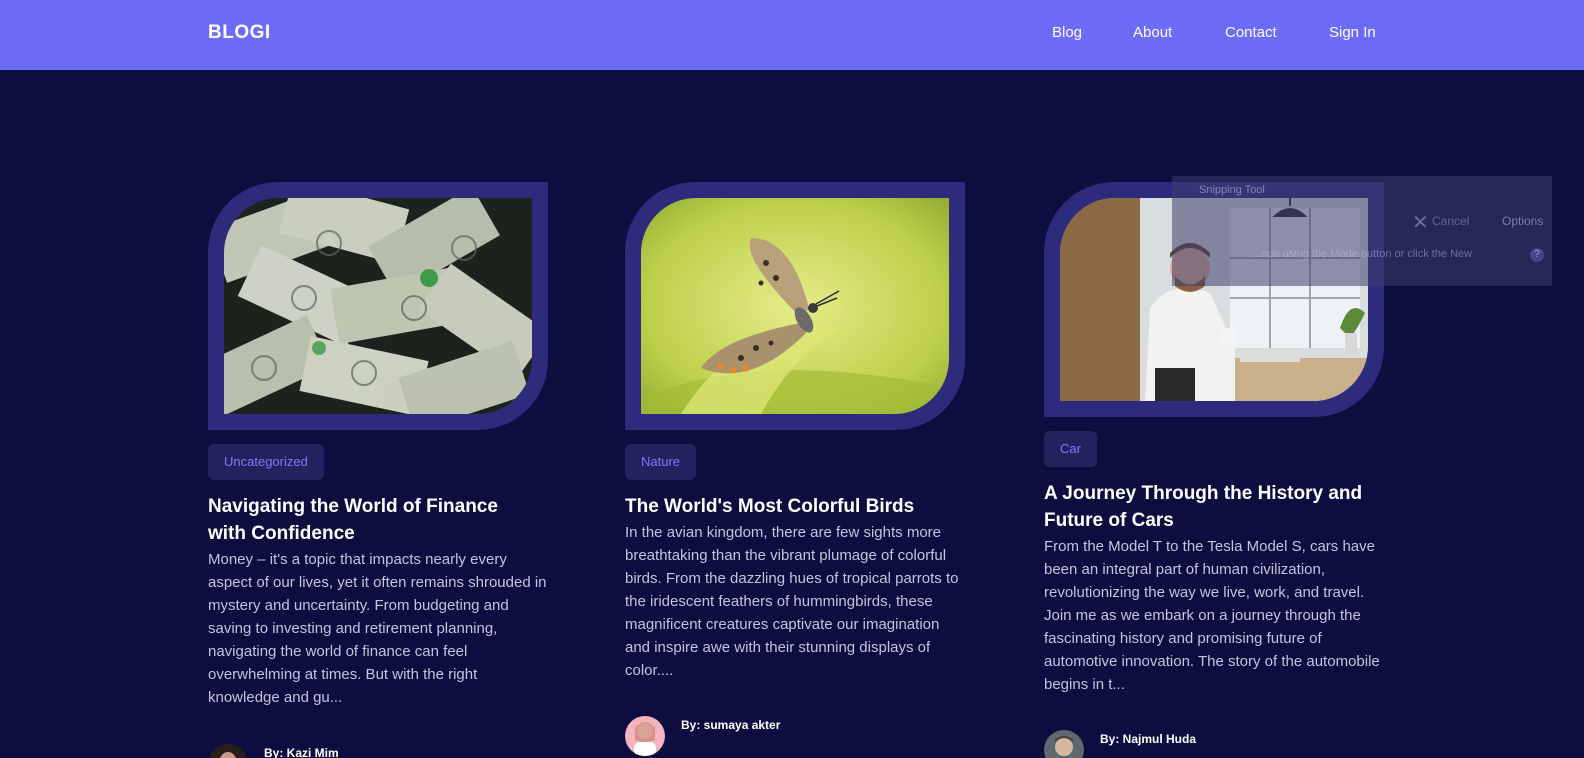  Describe the element at coordinates (1420, 222) in the screenshot. I see `close-icon: ✕` at that location.